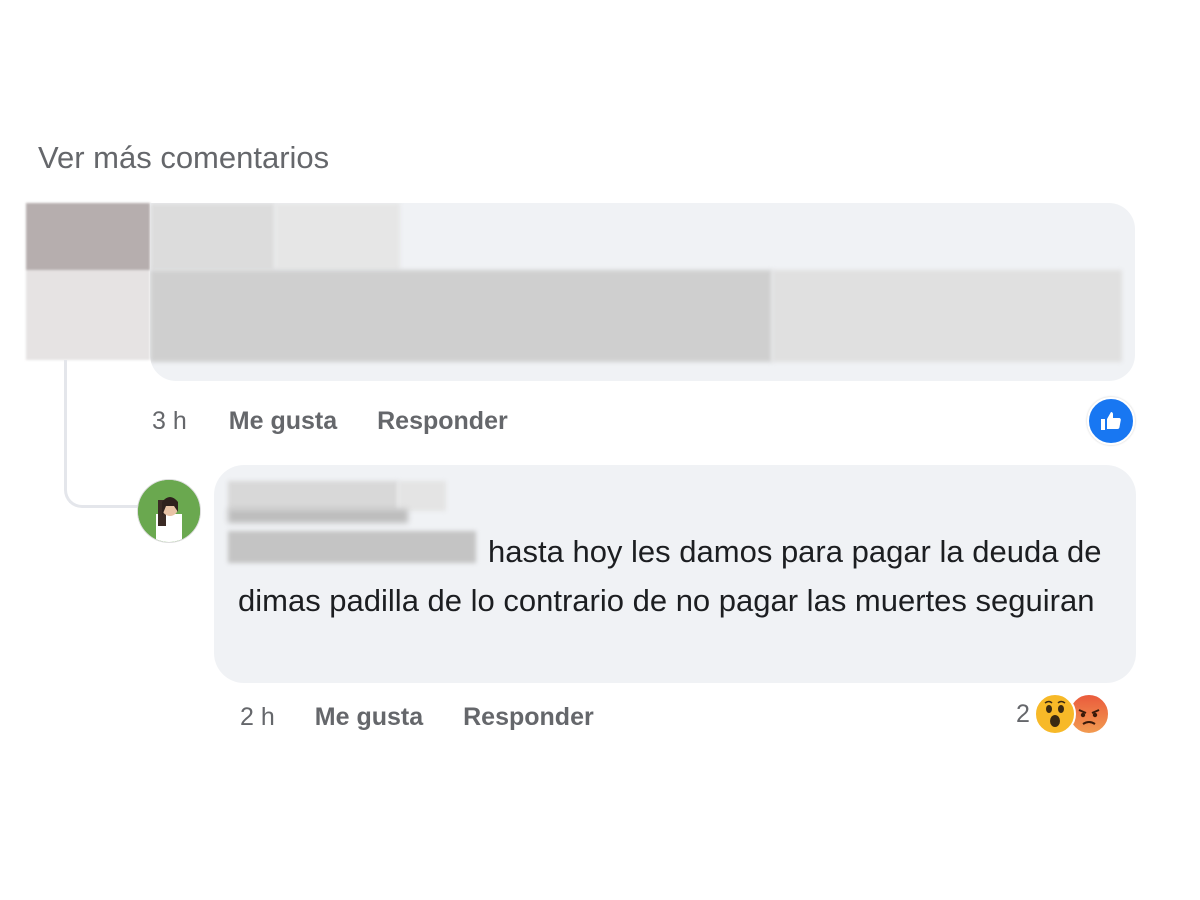 This screenshot has height=900, width=1200. I want to click on reaction-count: 2, so click(1023, 713).